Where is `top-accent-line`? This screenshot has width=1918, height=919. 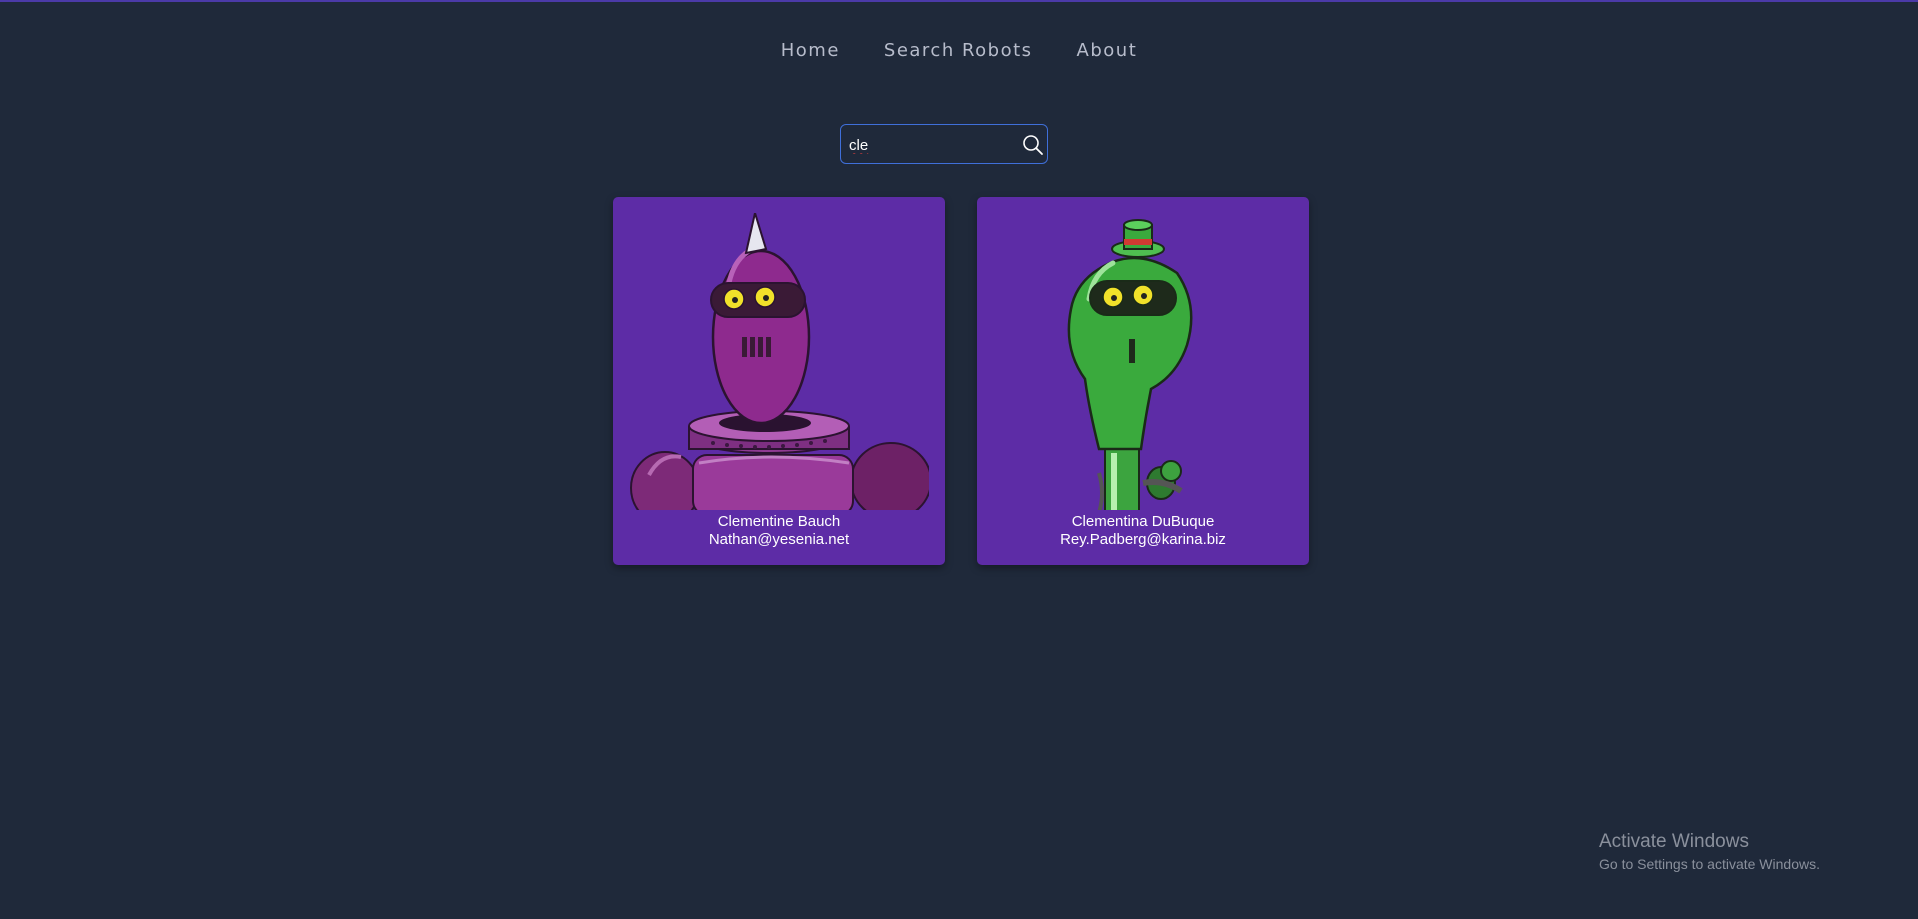 top-accent-line is located at coordinates (959, 1).